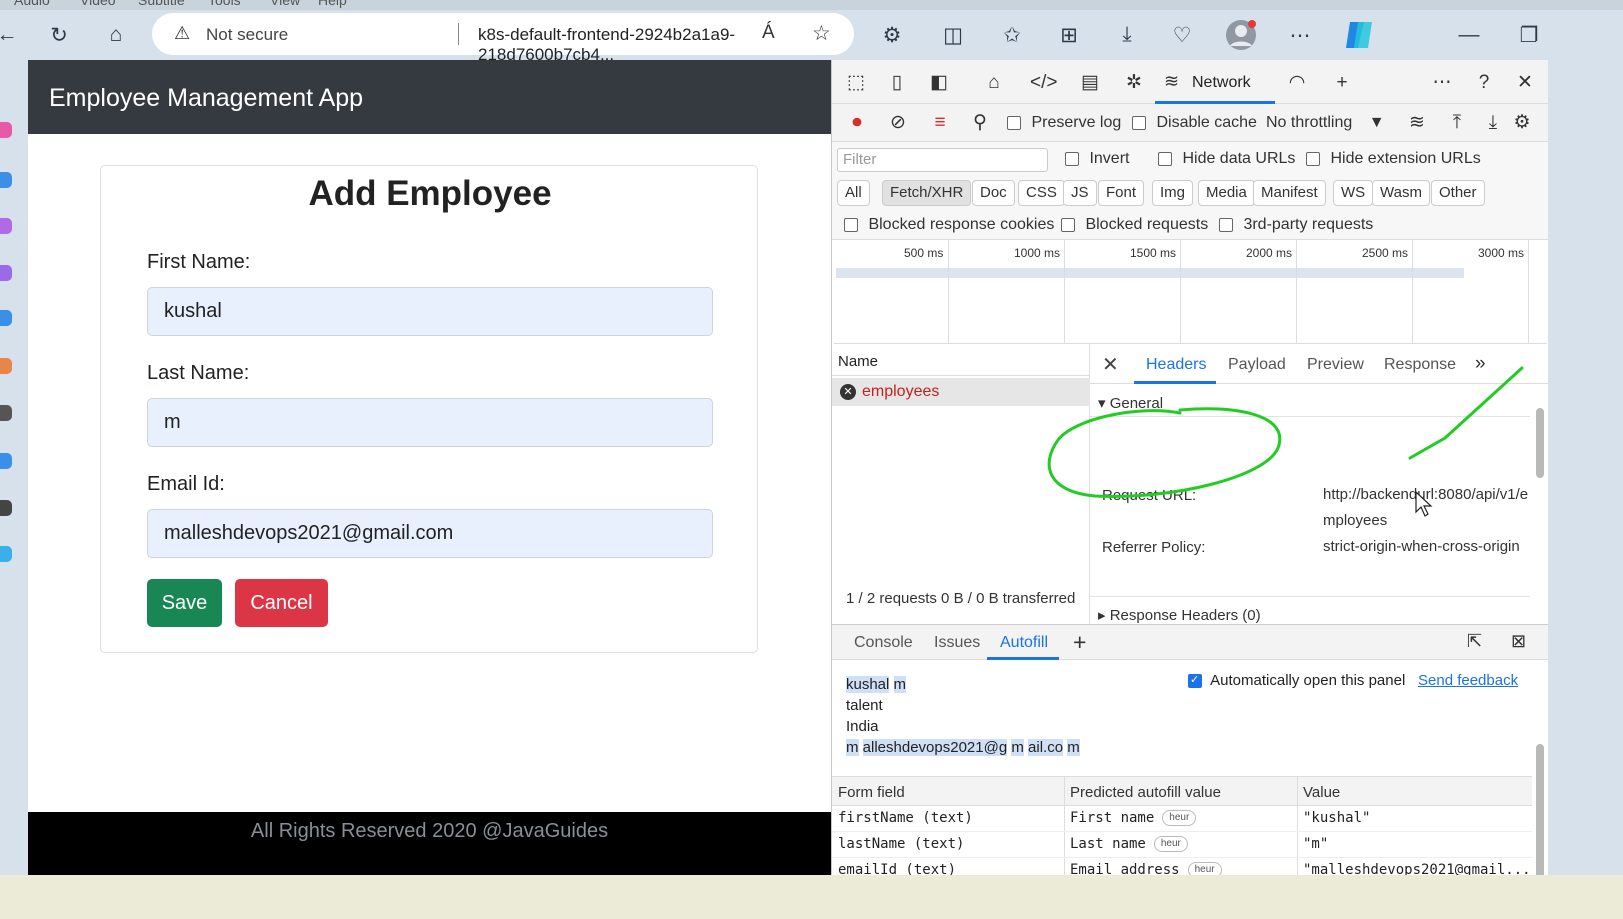 The image size is (1623, 919). Describe the element at coordinates (281, 603) in the screenshot. I see `cancel-button: Cancel` at that location.